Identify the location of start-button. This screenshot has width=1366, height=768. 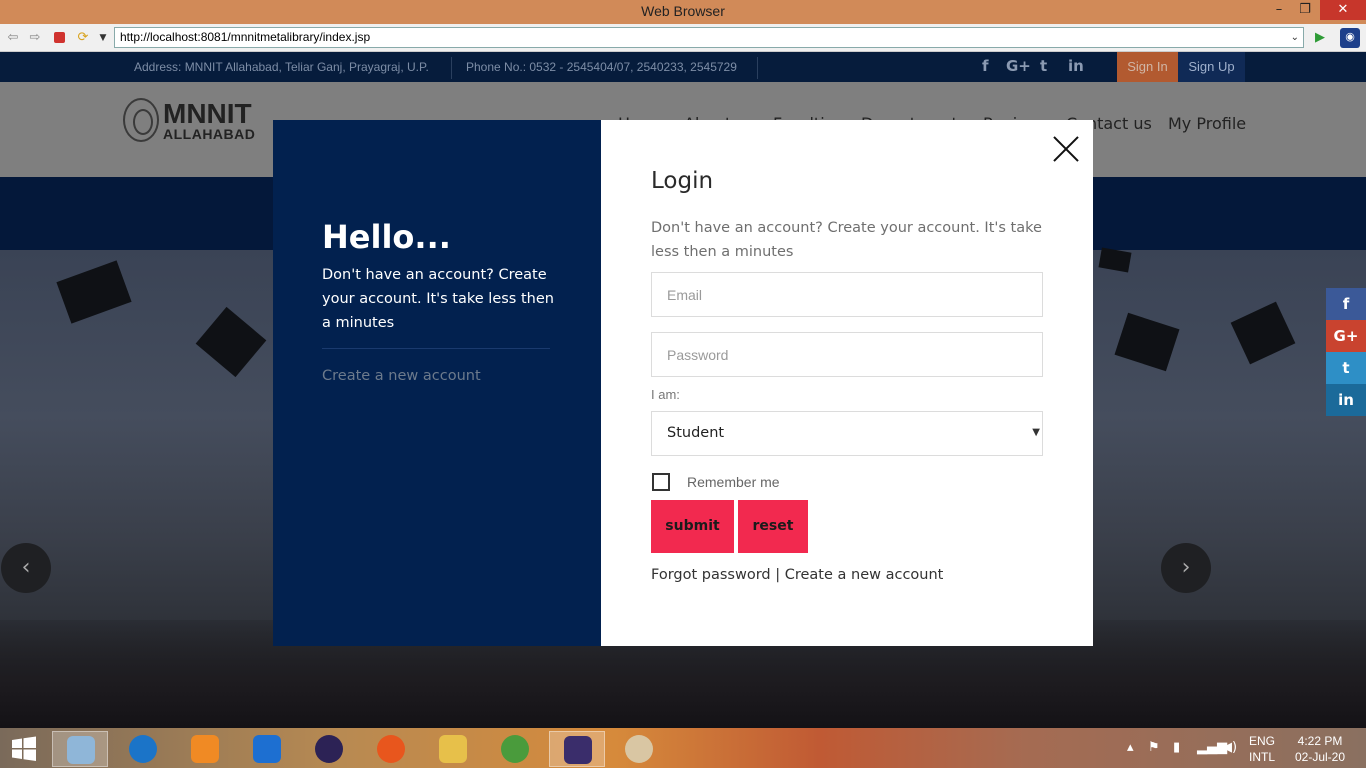
(24, 749).